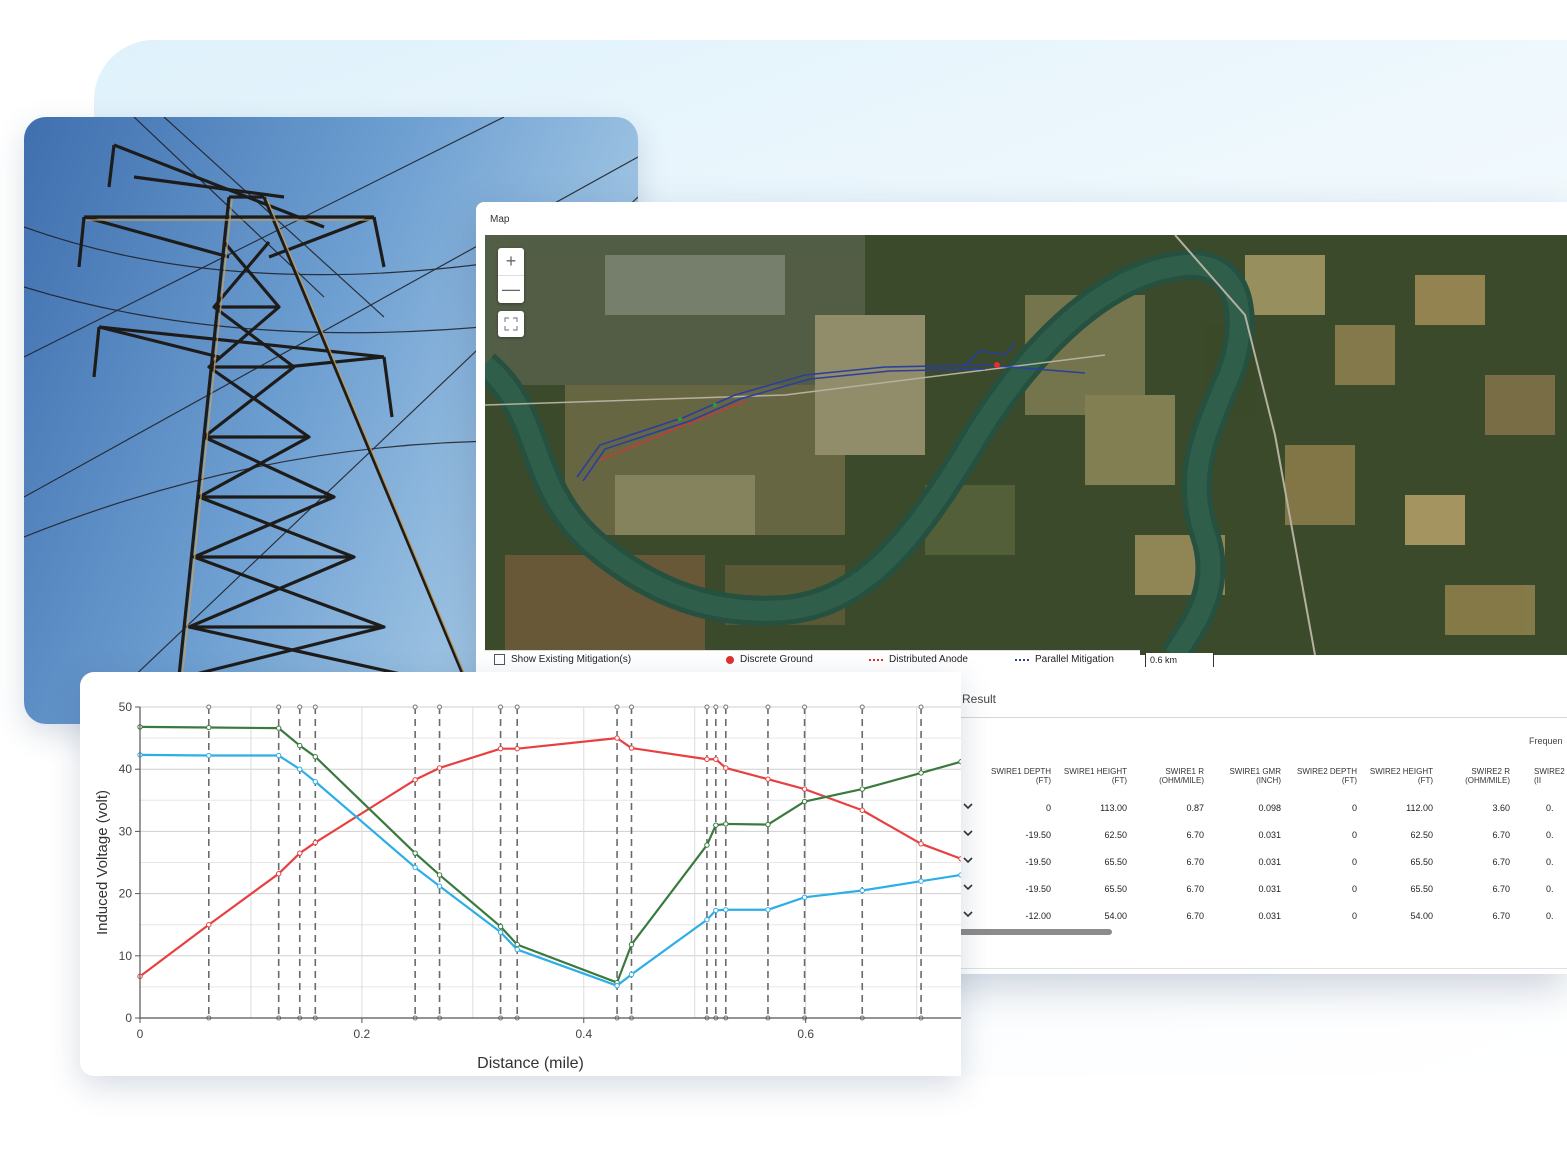 The image size is (1567, 1170). I want to click on table-cell: -12.00, so click(1038, 916).